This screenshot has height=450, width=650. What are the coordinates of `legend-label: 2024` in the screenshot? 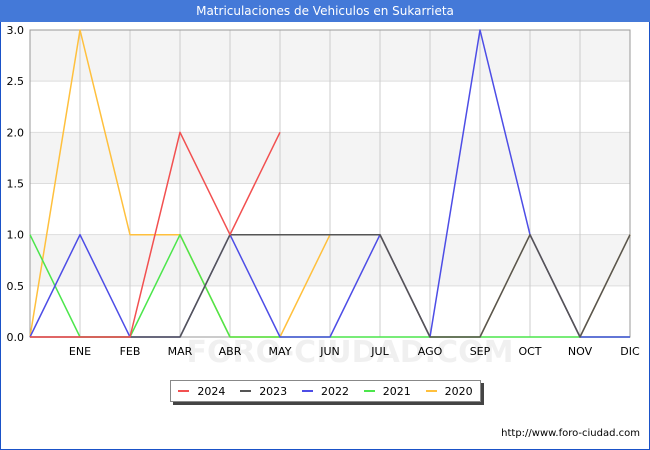 It's located at (211, 391).